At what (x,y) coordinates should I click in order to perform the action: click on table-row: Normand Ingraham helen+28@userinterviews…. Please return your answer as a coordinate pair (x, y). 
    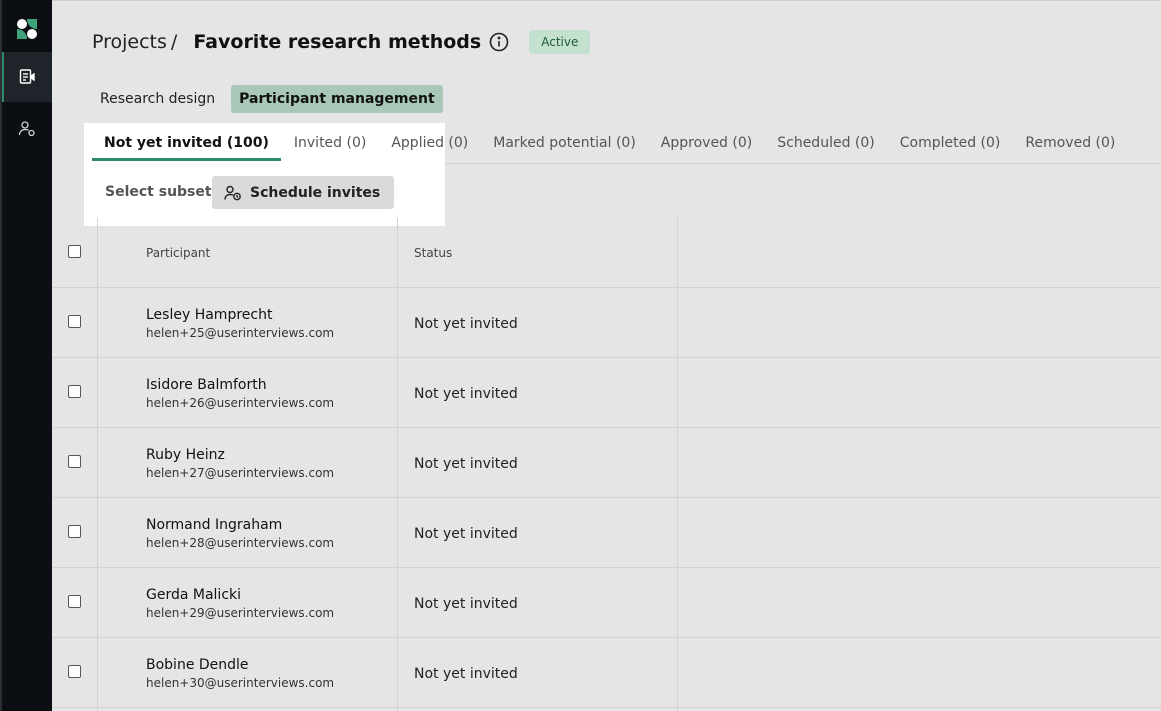
    Looking at the image, I should click on (606, 533).